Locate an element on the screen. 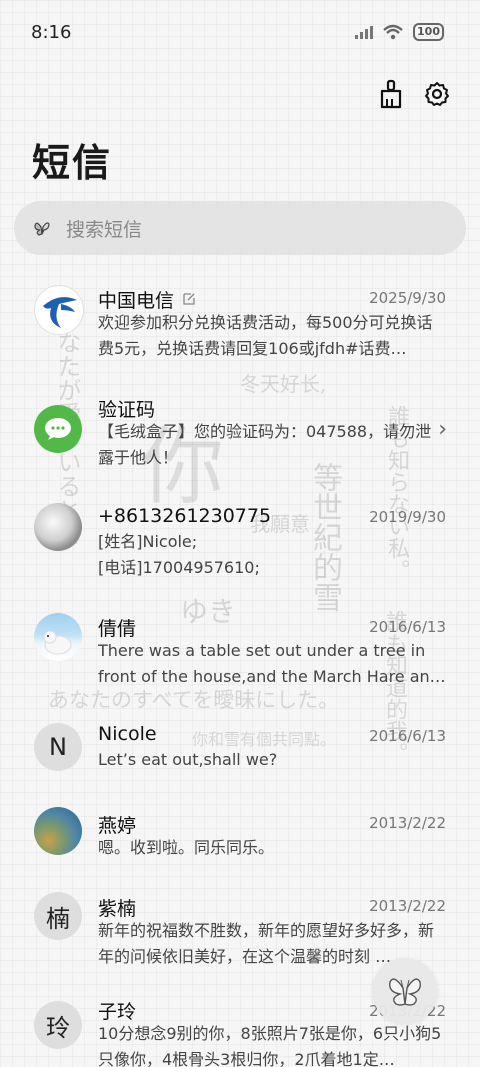 The image size is (480, 1067). polar-bear-photo is located at coordinates (58, 637).